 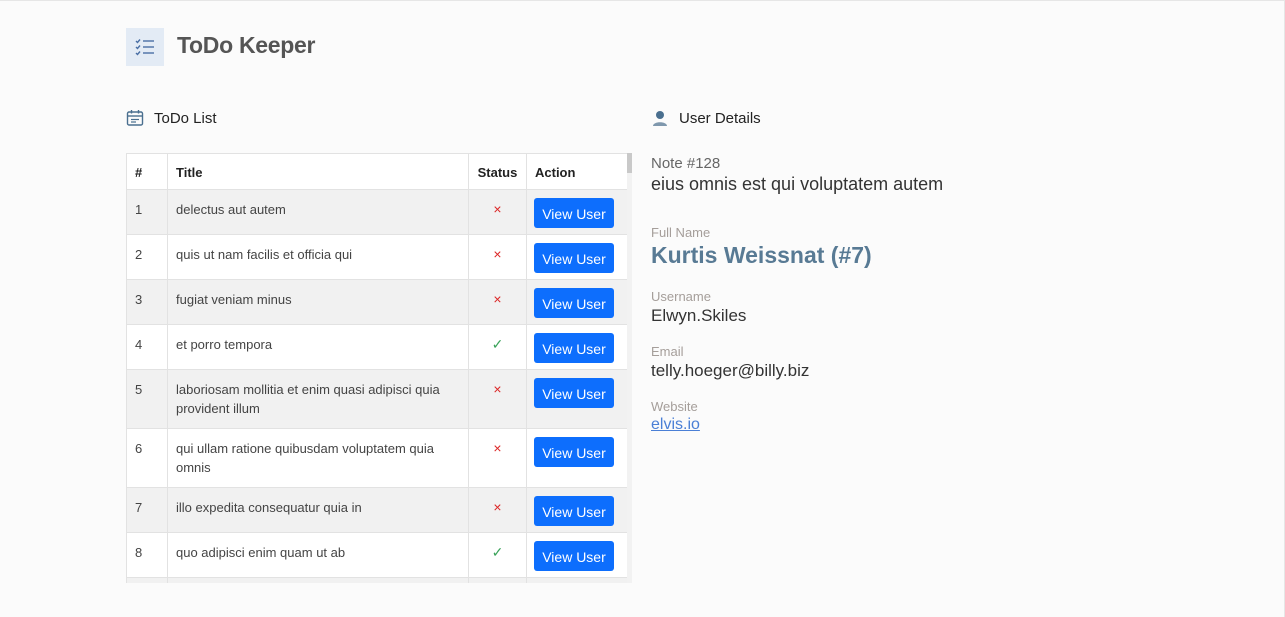 What do you see at coordinates (797, 184) in the screenshot?
I see `note-title: eius omnis est qui voluptatem autem` at bounding box center [797, 184].